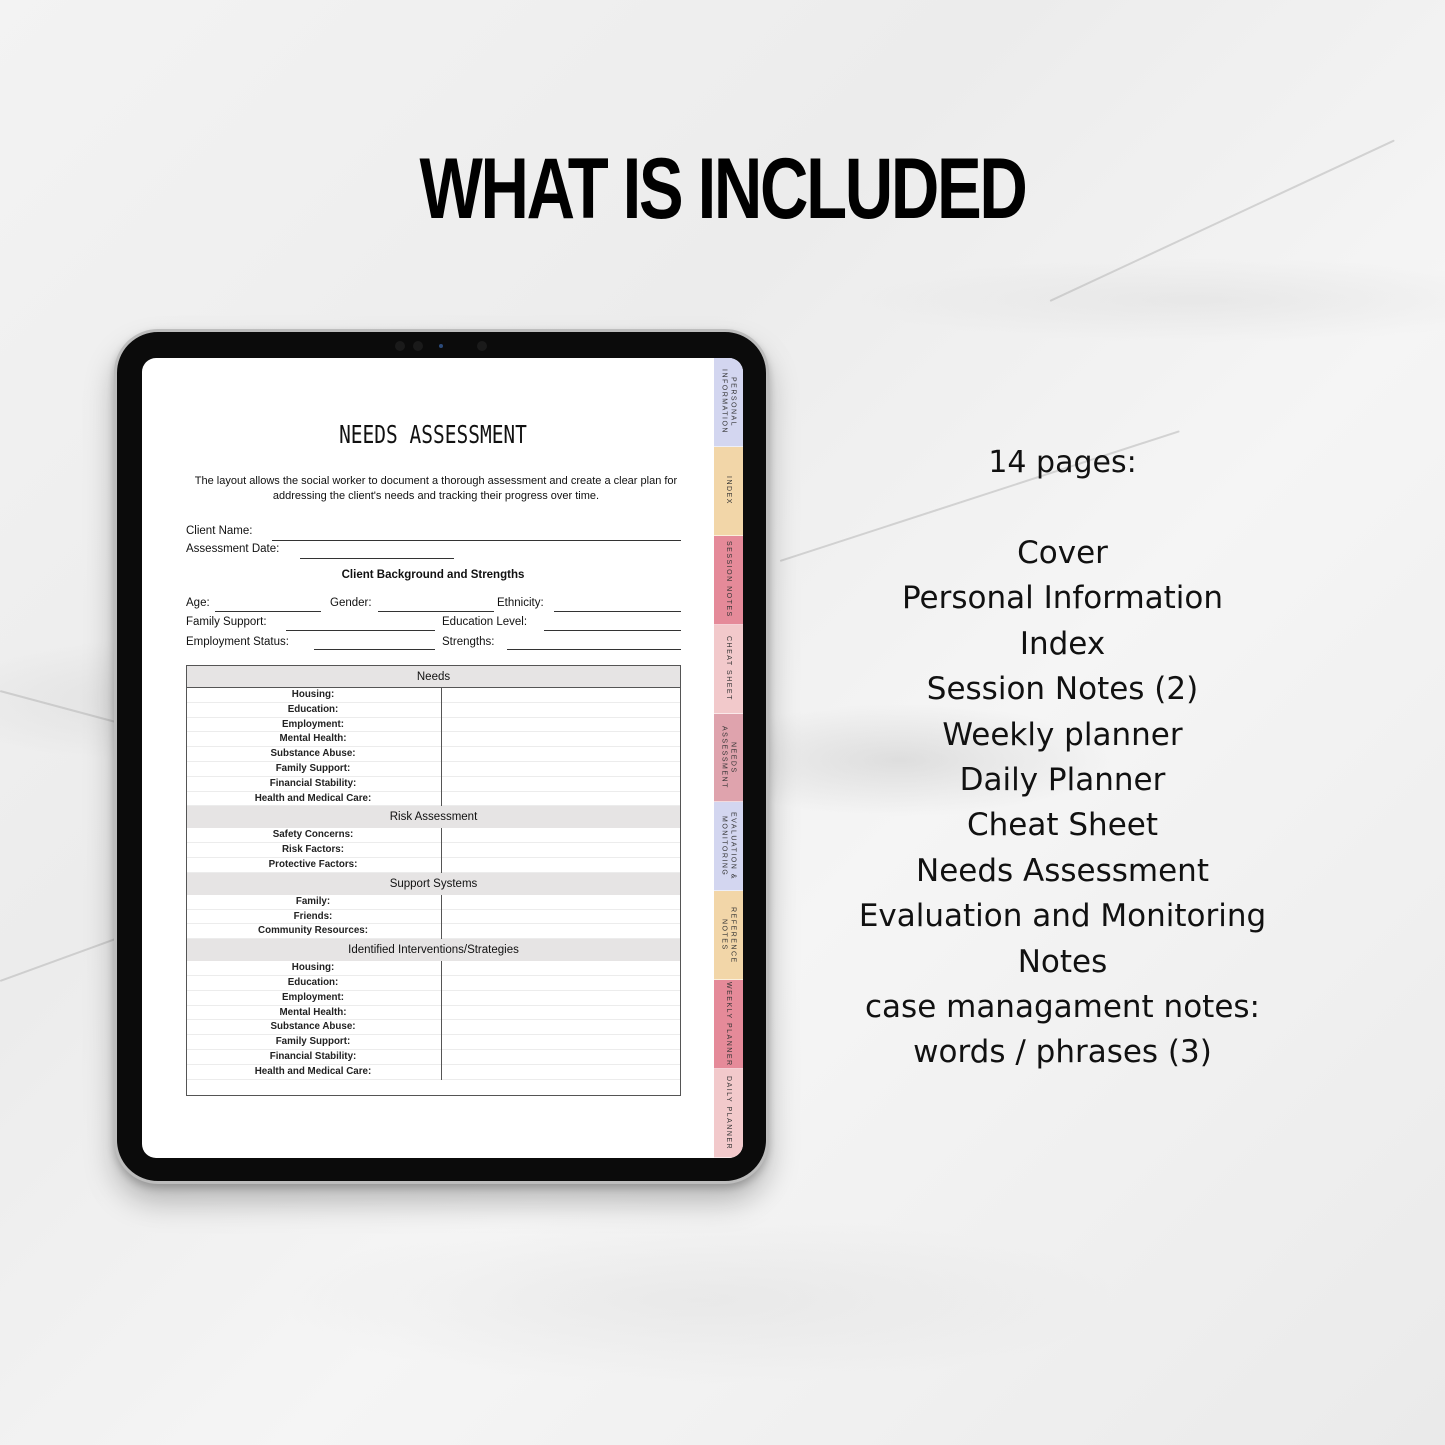 Image resolution: width=1445 pixels, height=1445 pixels. I want to click on strengths-input, so click(594, 649).